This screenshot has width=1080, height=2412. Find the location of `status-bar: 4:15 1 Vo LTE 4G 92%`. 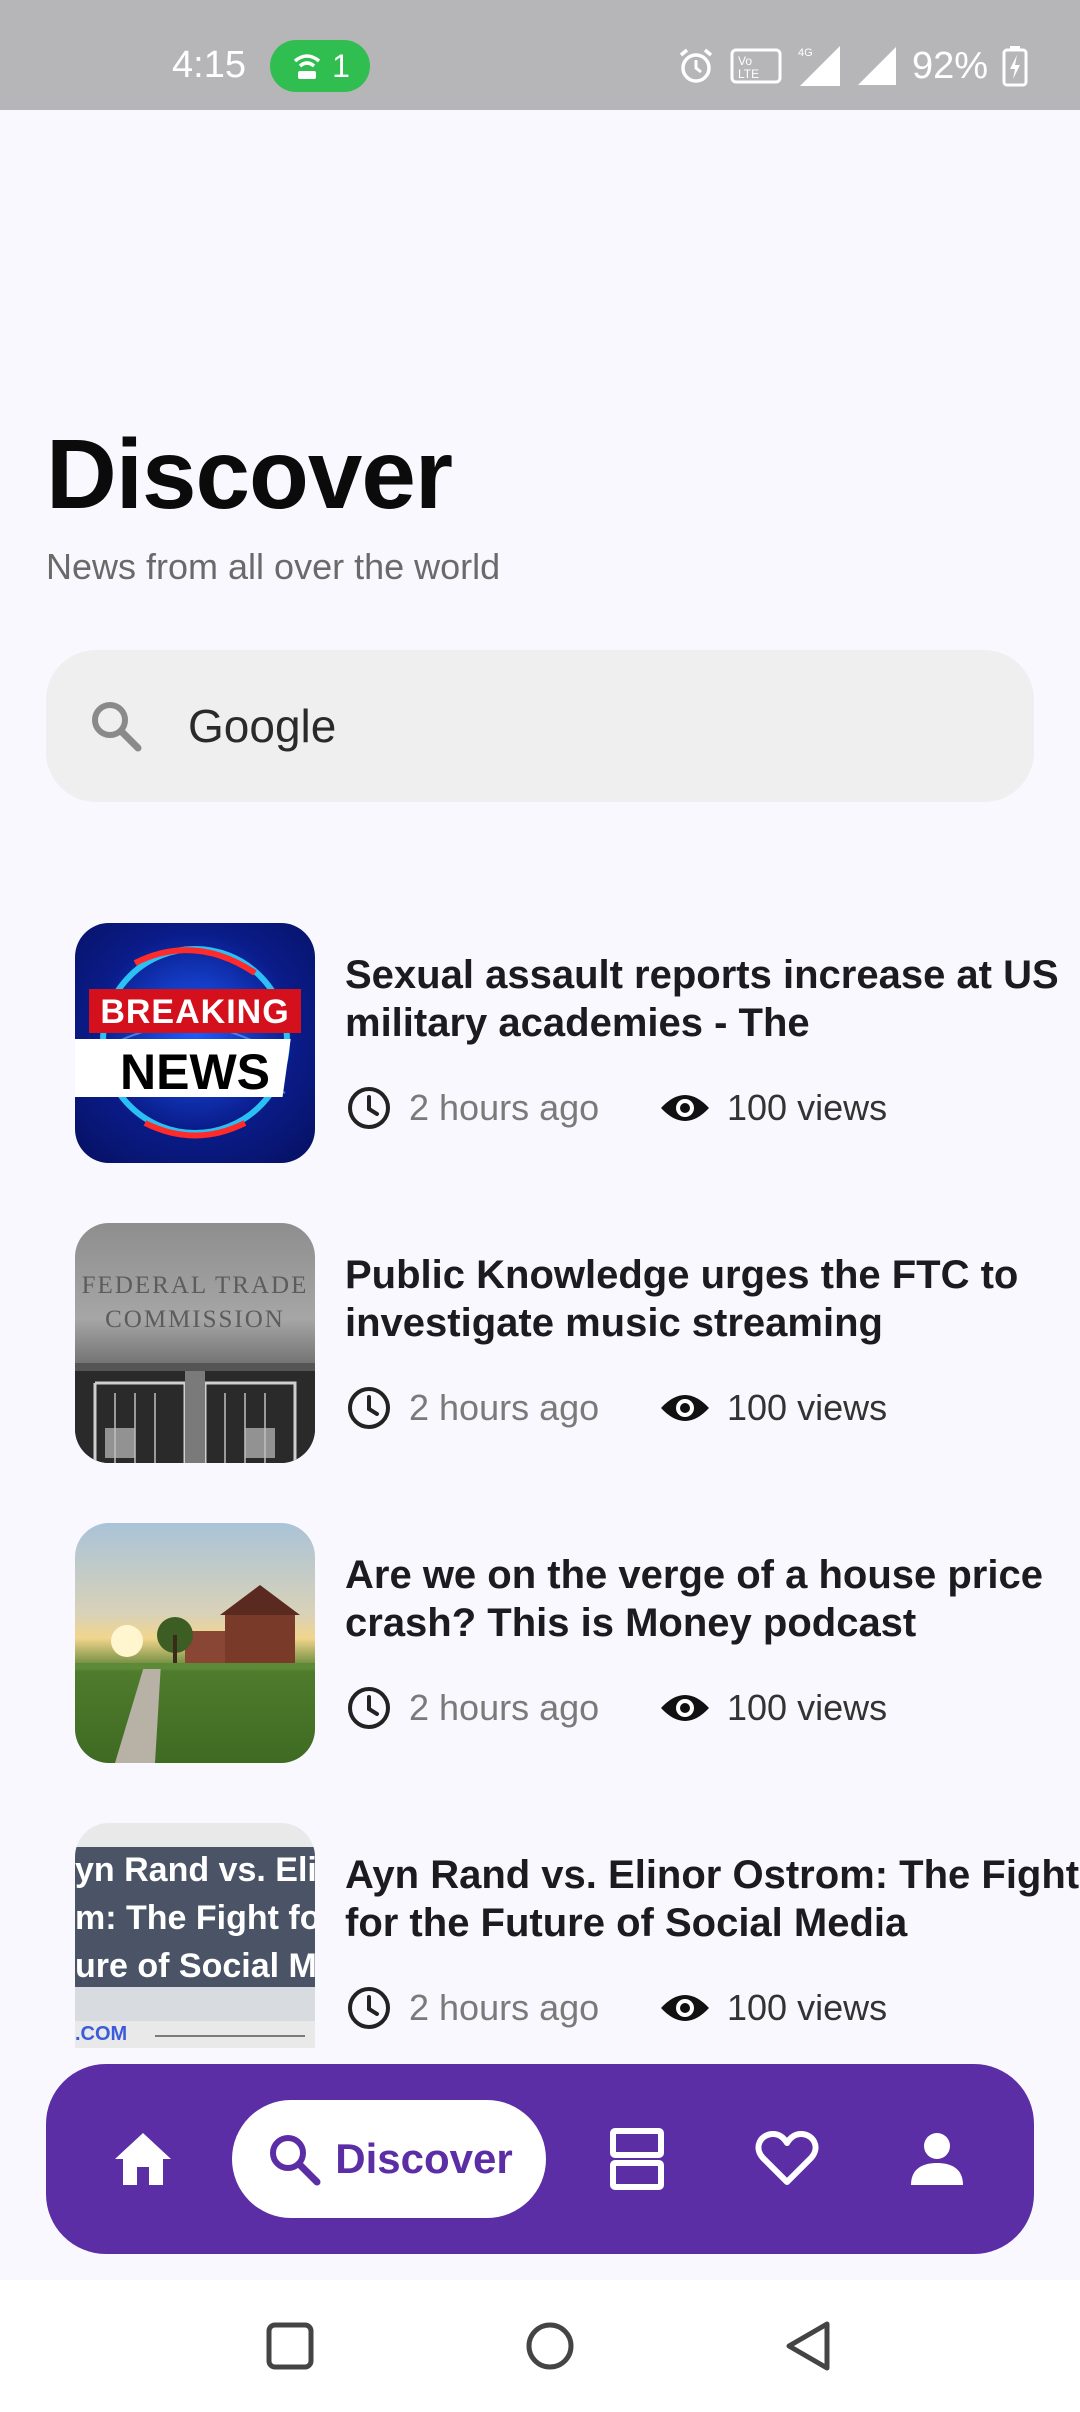

status-bar: 4:15 1 Vo LTE 4G 92% is located at coordinates (540, 55).